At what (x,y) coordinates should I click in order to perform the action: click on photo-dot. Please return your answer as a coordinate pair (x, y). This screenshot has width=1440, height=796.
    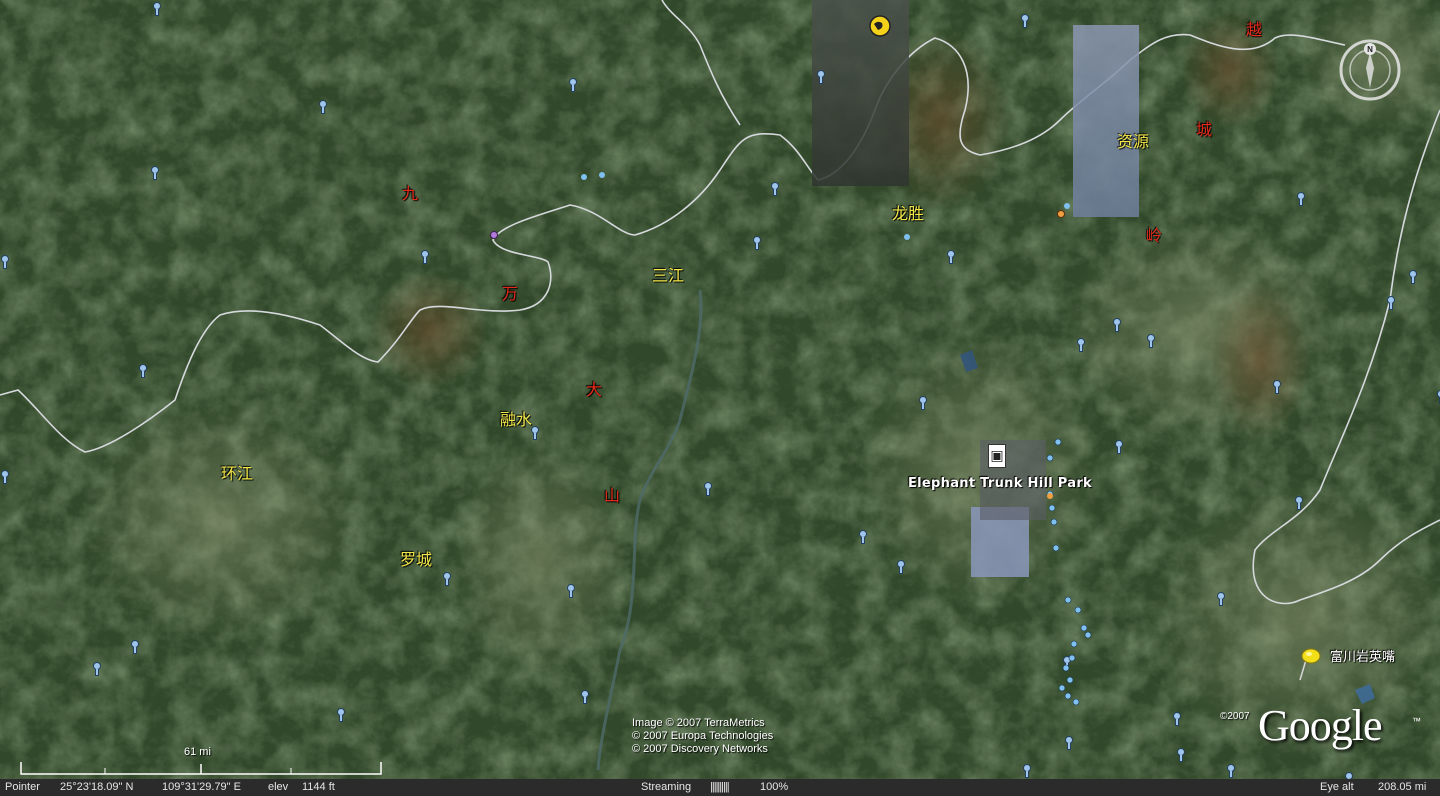
    Looking at the image, I should click on (907, 237).